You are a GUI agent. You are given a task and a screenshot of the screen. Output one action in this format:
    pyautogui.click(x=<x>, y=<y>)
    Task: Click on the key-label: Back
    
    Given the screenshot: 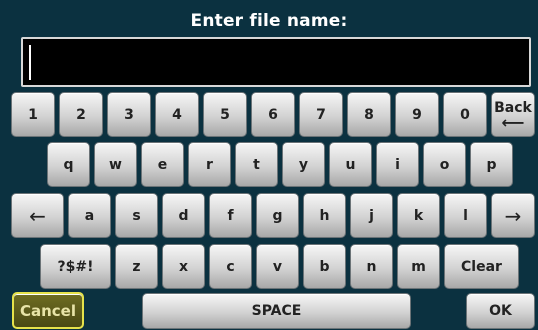 What is the action you would take?
    pyautogui.click(x=513, y=107)
    